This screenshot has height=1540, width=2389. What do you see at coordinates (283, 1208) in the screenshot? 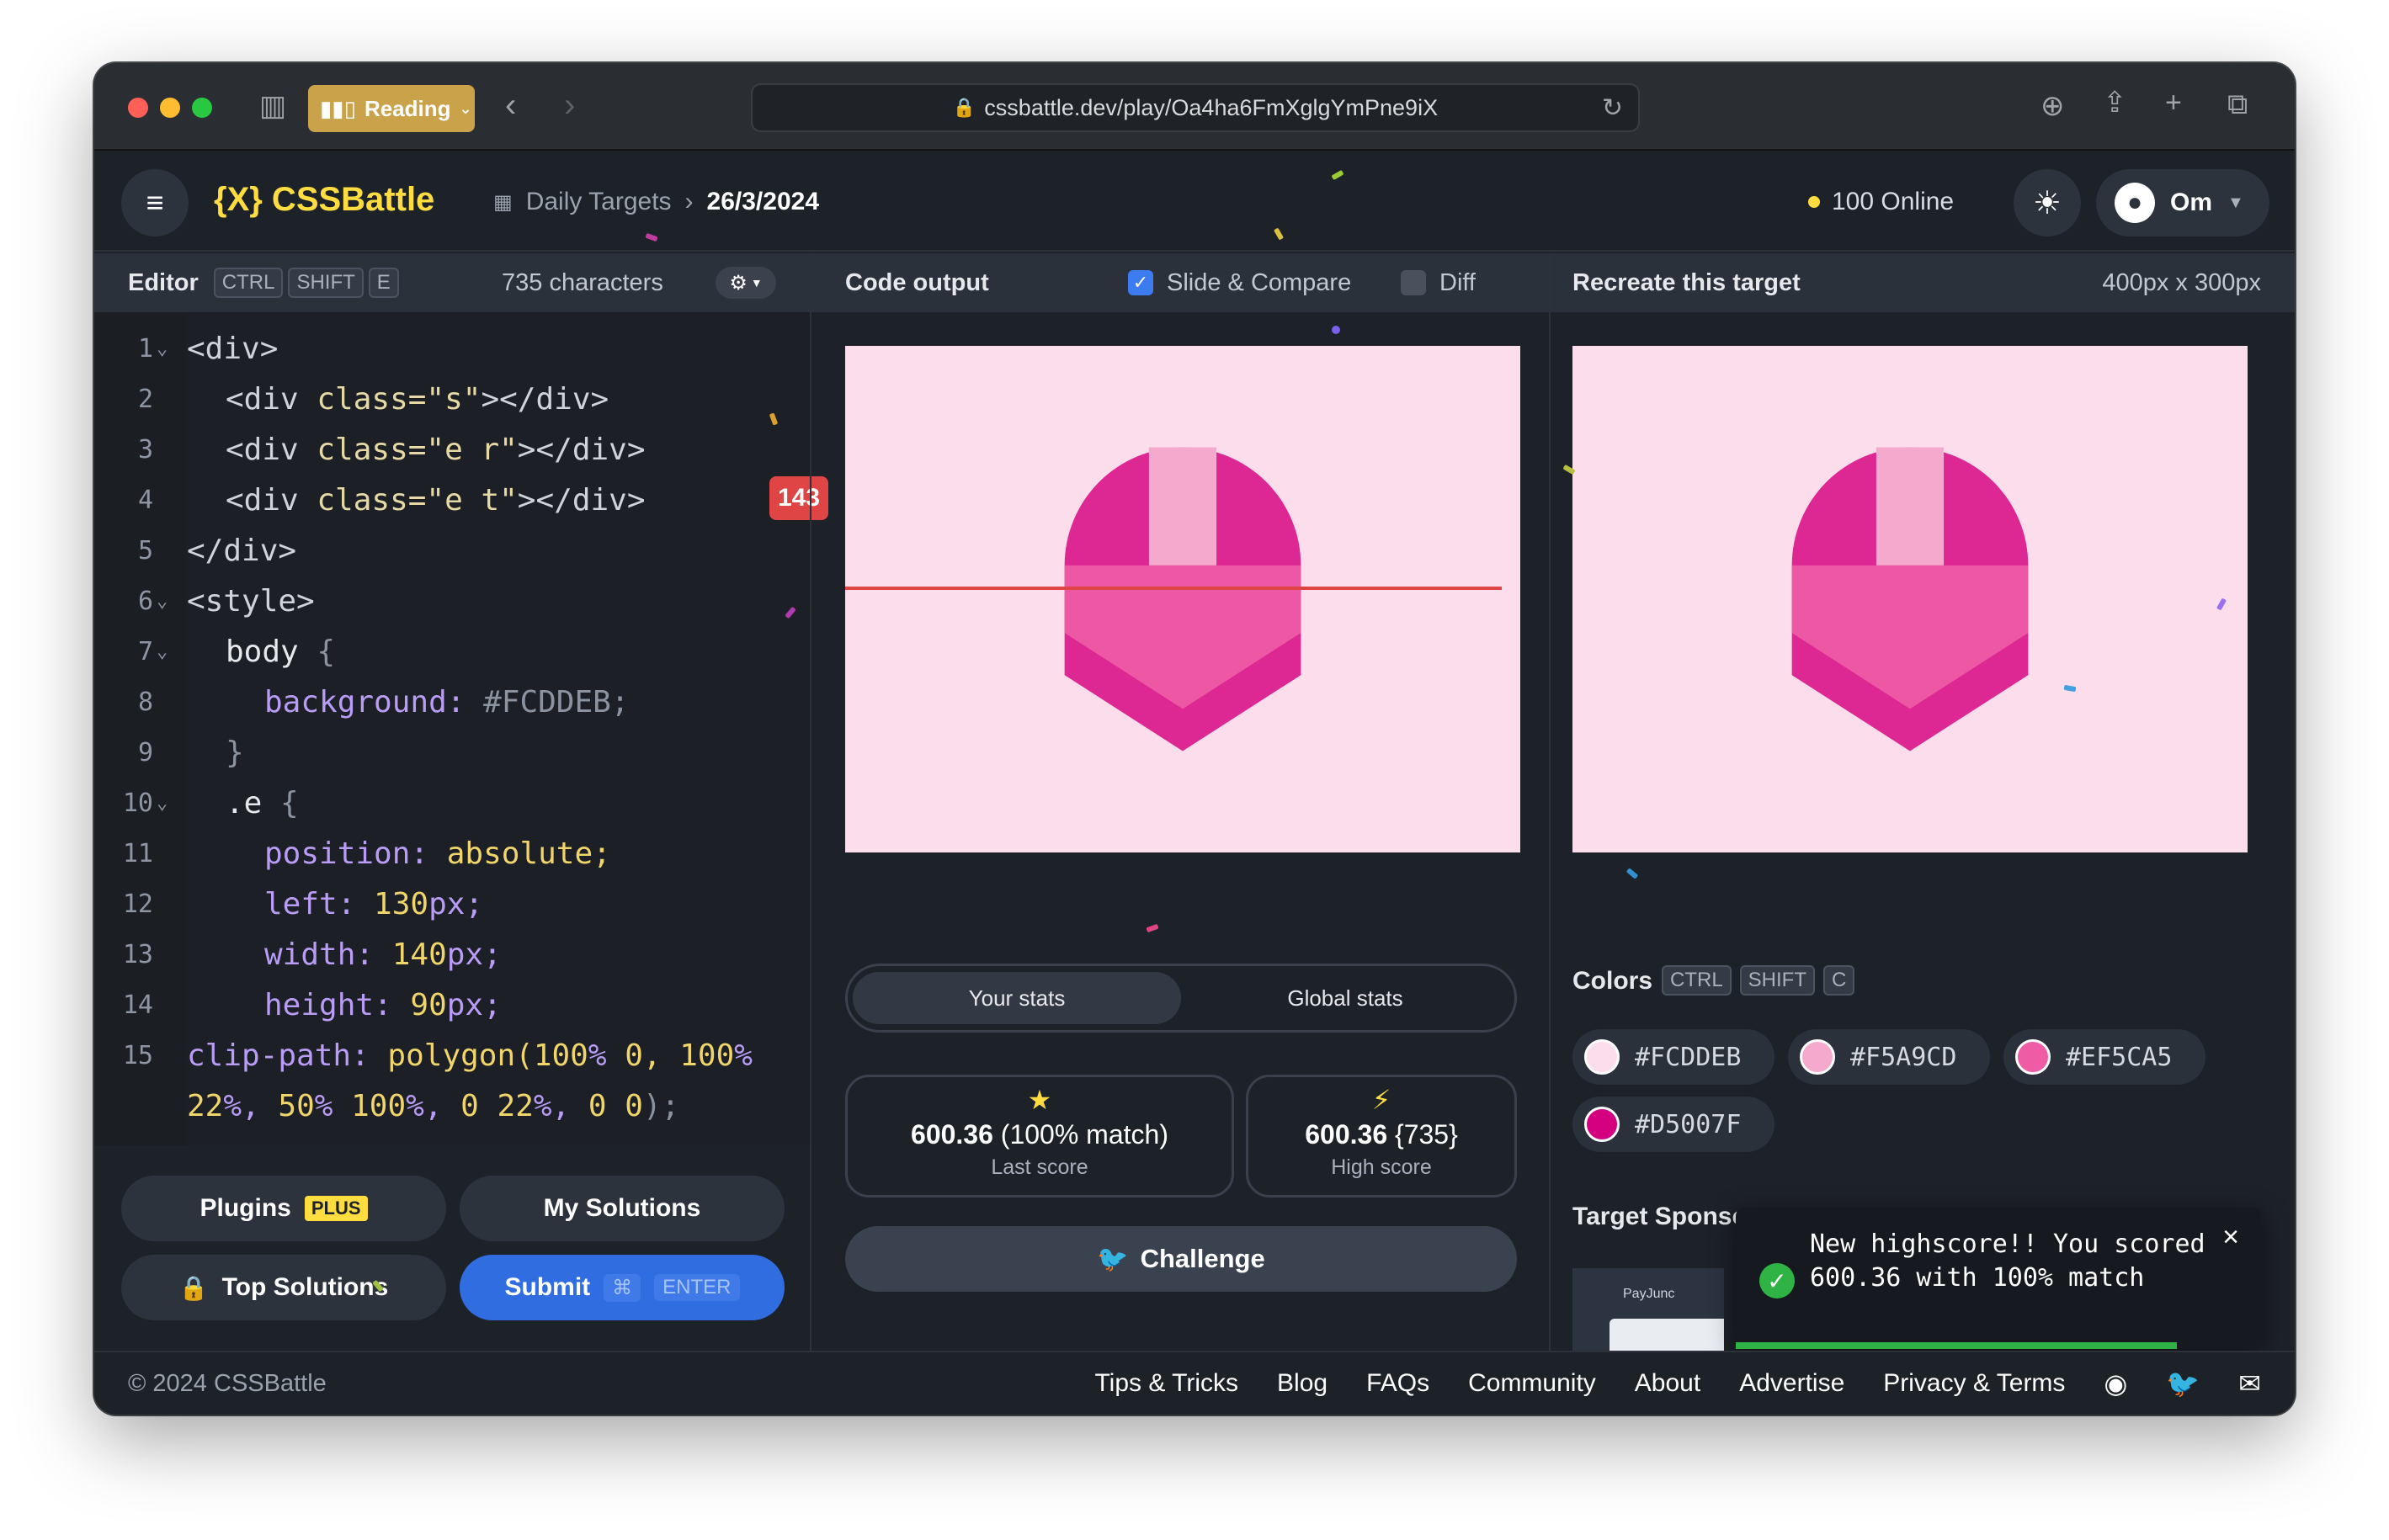
I see `plugins-button: Plugins PLUS` at bounding box center [283, 1208].